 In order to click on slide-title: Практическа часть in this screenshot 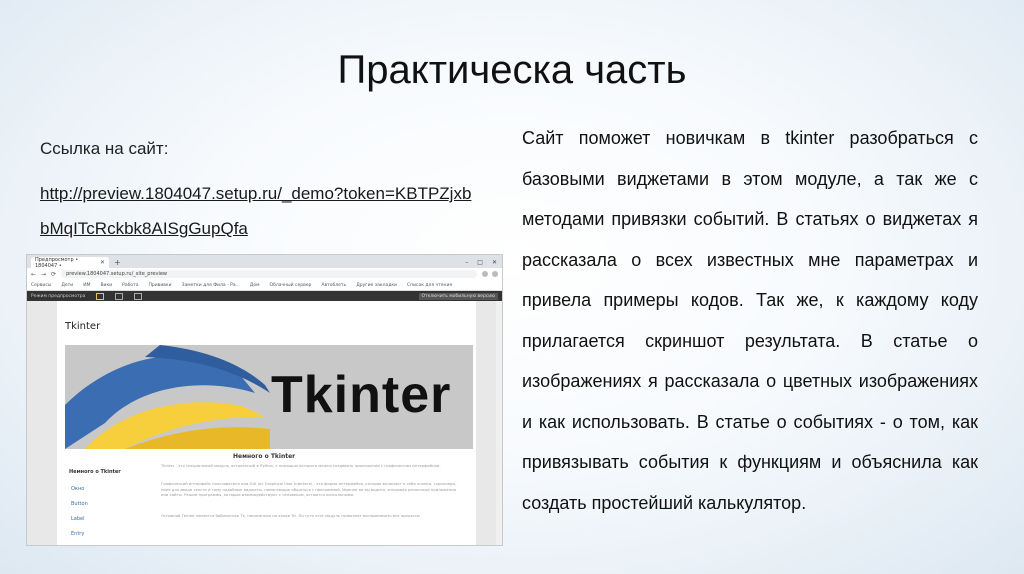, I will do `click(512, 70)`.